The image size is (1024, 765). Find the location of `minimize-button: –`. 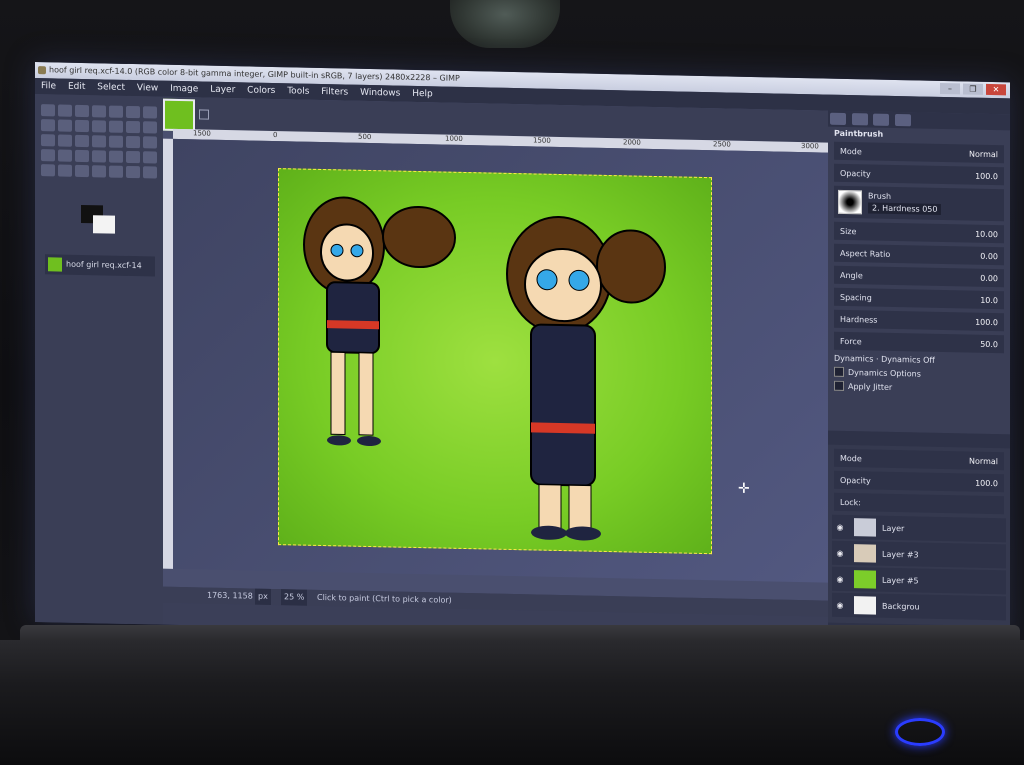

minimize-button: – is located at coordinates (950, 88).